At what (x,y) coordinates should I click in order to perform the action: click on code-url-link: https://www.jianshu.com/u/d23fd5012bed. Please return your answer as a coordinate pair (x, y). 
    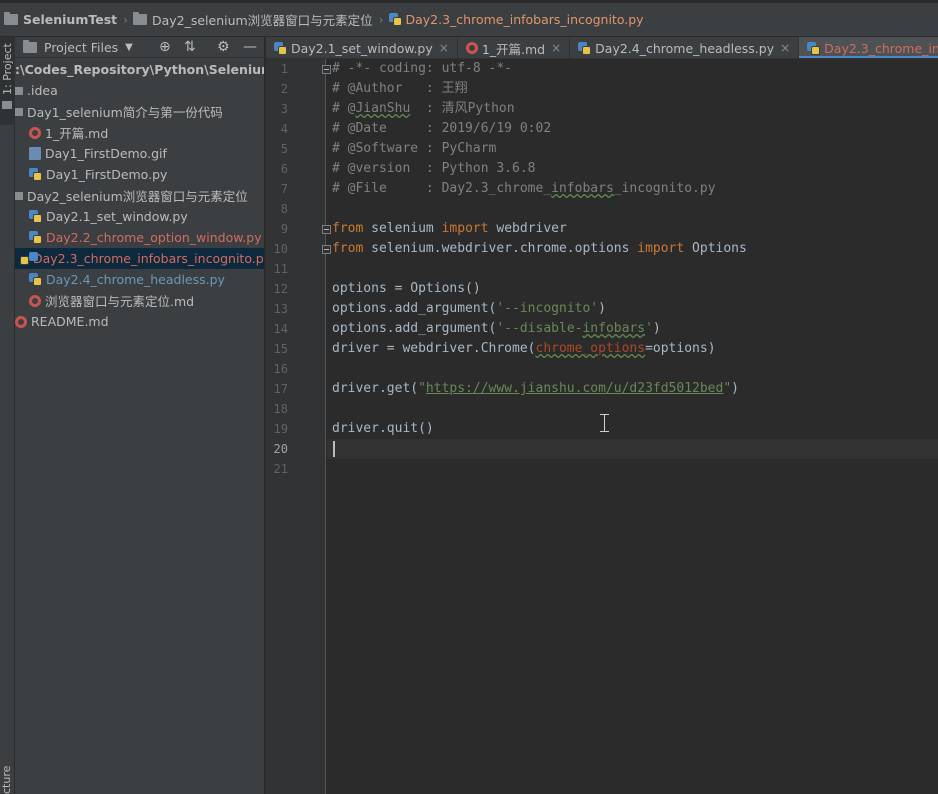
    Looking at the image, I should click on (574, 388).